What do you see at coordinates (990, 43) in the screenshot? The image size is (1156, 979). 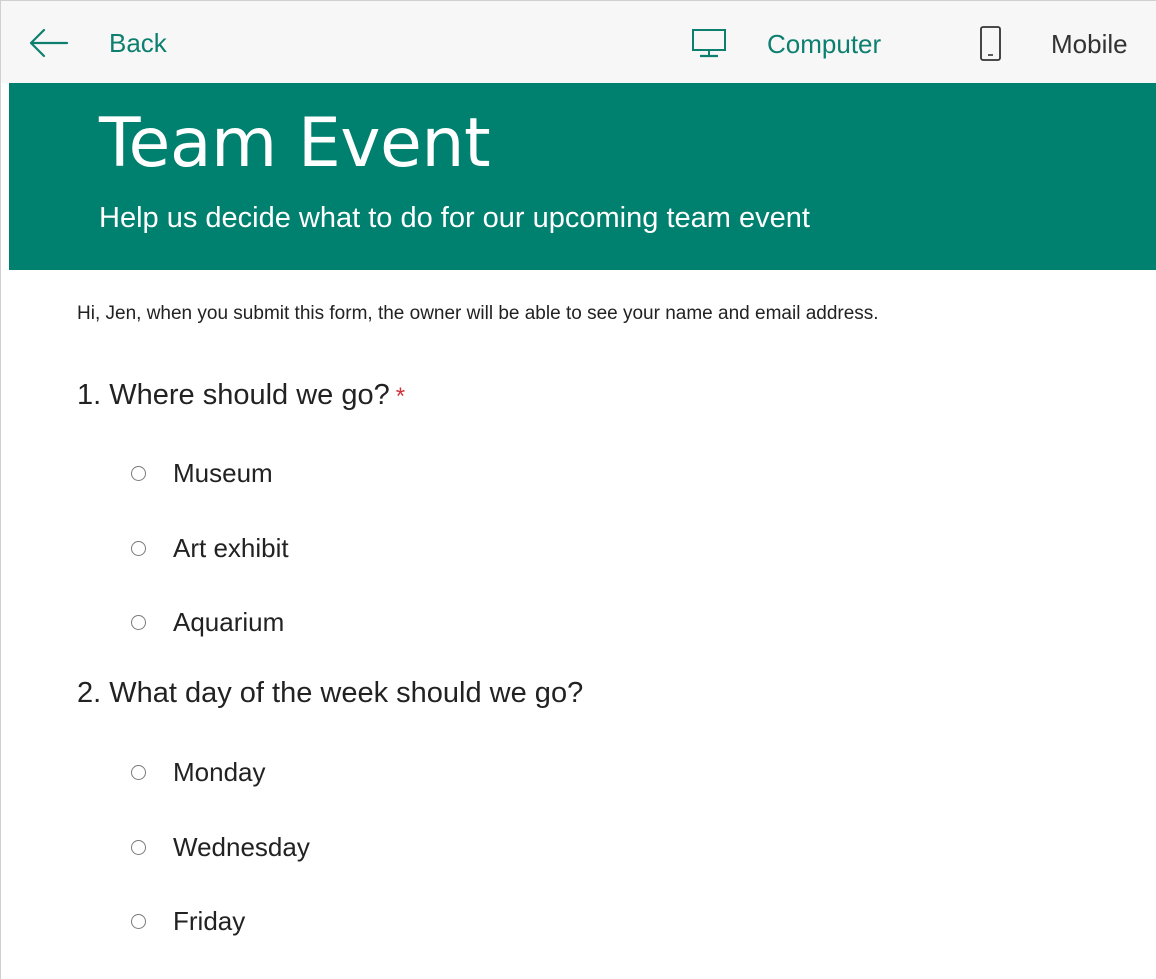 I see `phone-icon` at bounding box center [990, 43].